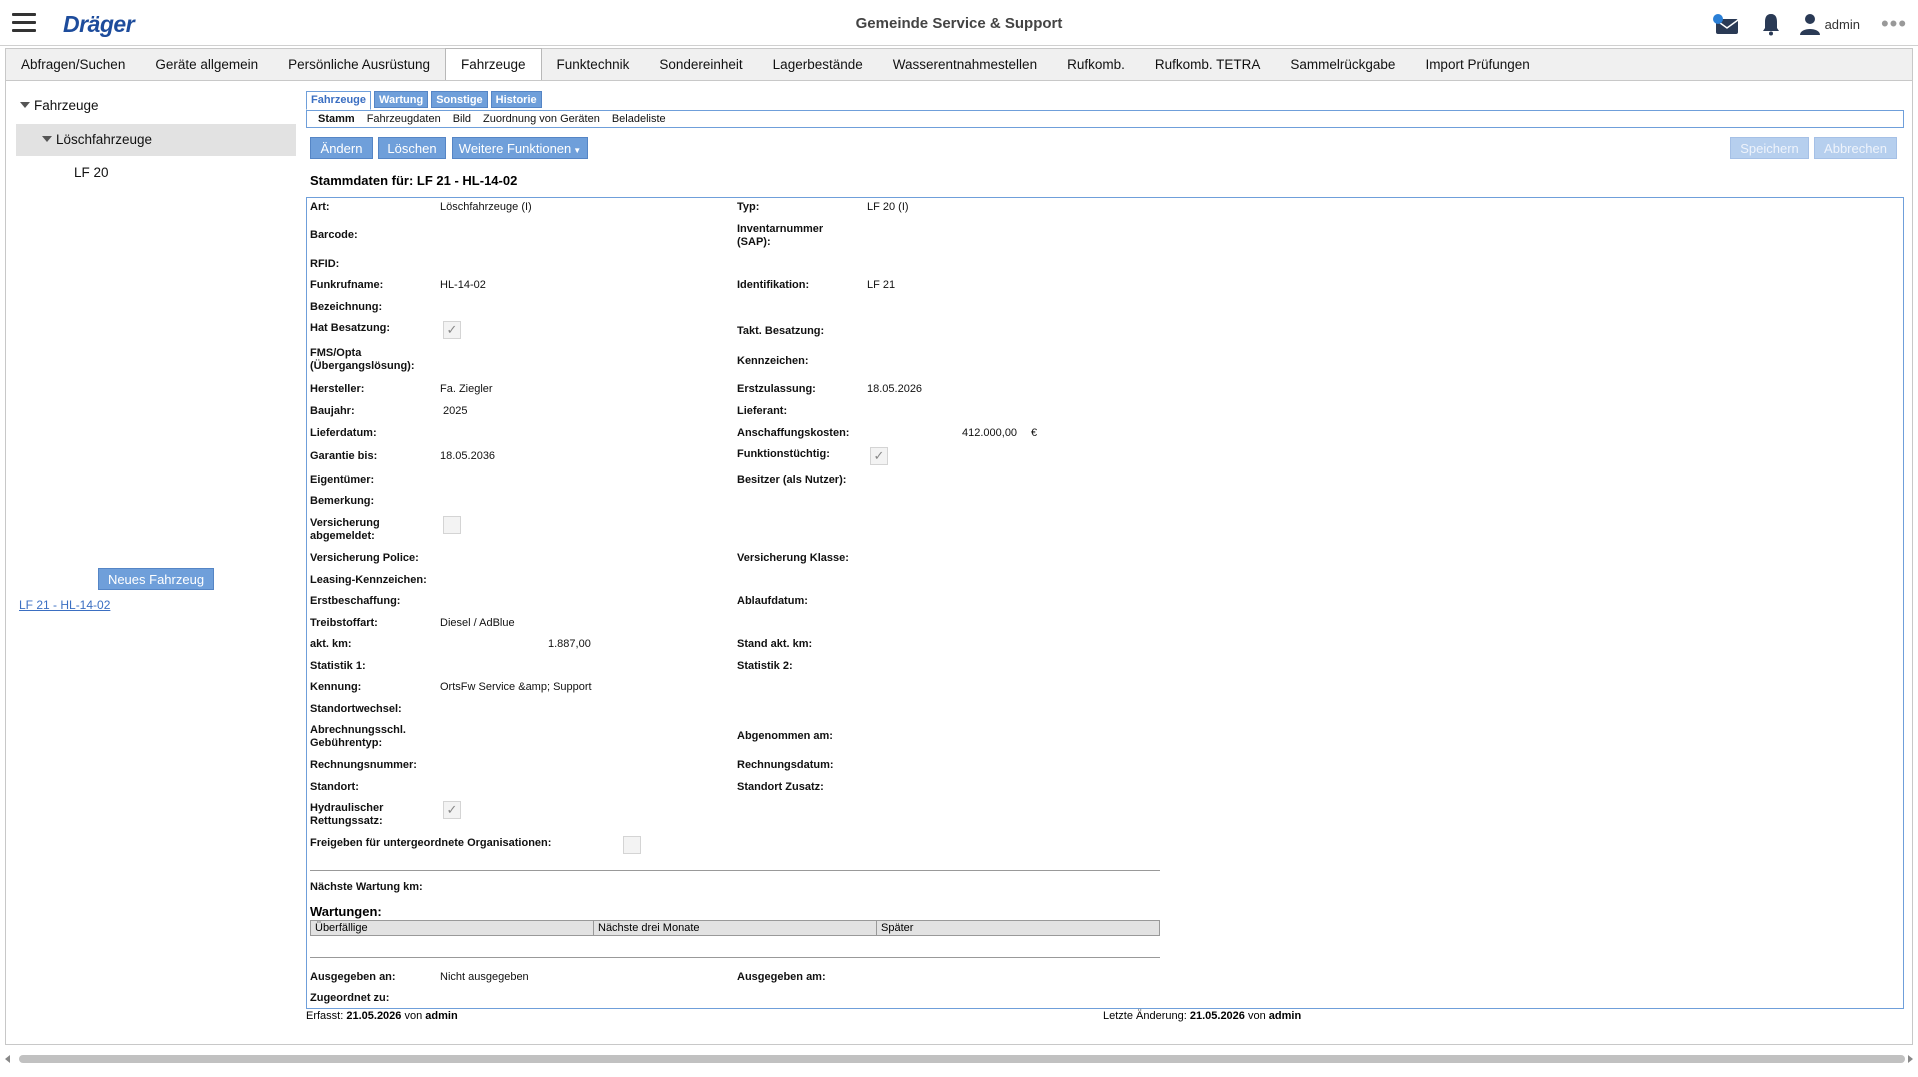 The height and width of the screenshot is (1077, 1918). I want to click on main-tab: Sammelrückgabe, so click(1342, 65).